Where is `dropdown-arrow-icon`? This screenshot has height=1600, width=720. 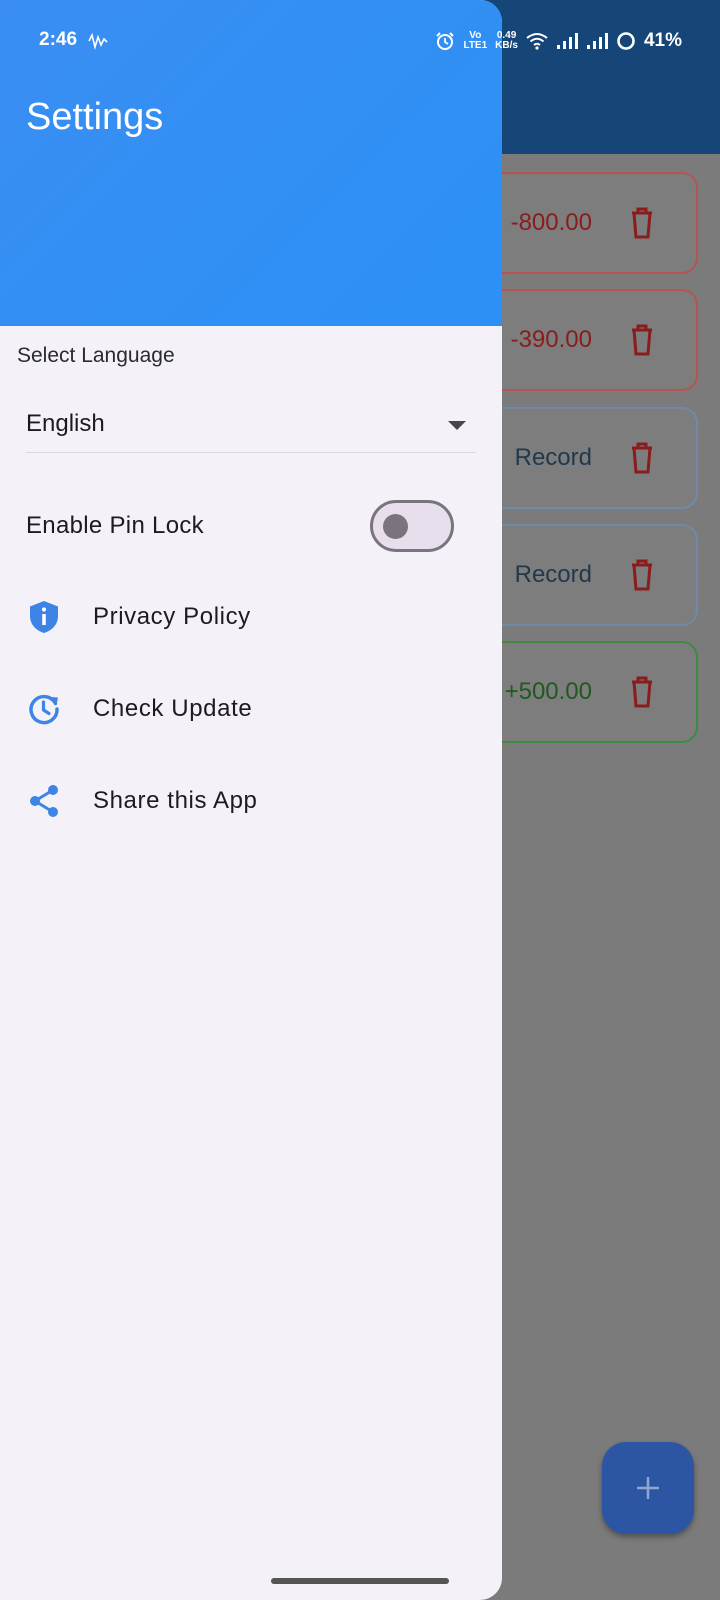 dropdown-arrow-icon is located at coordinates (457, 425).